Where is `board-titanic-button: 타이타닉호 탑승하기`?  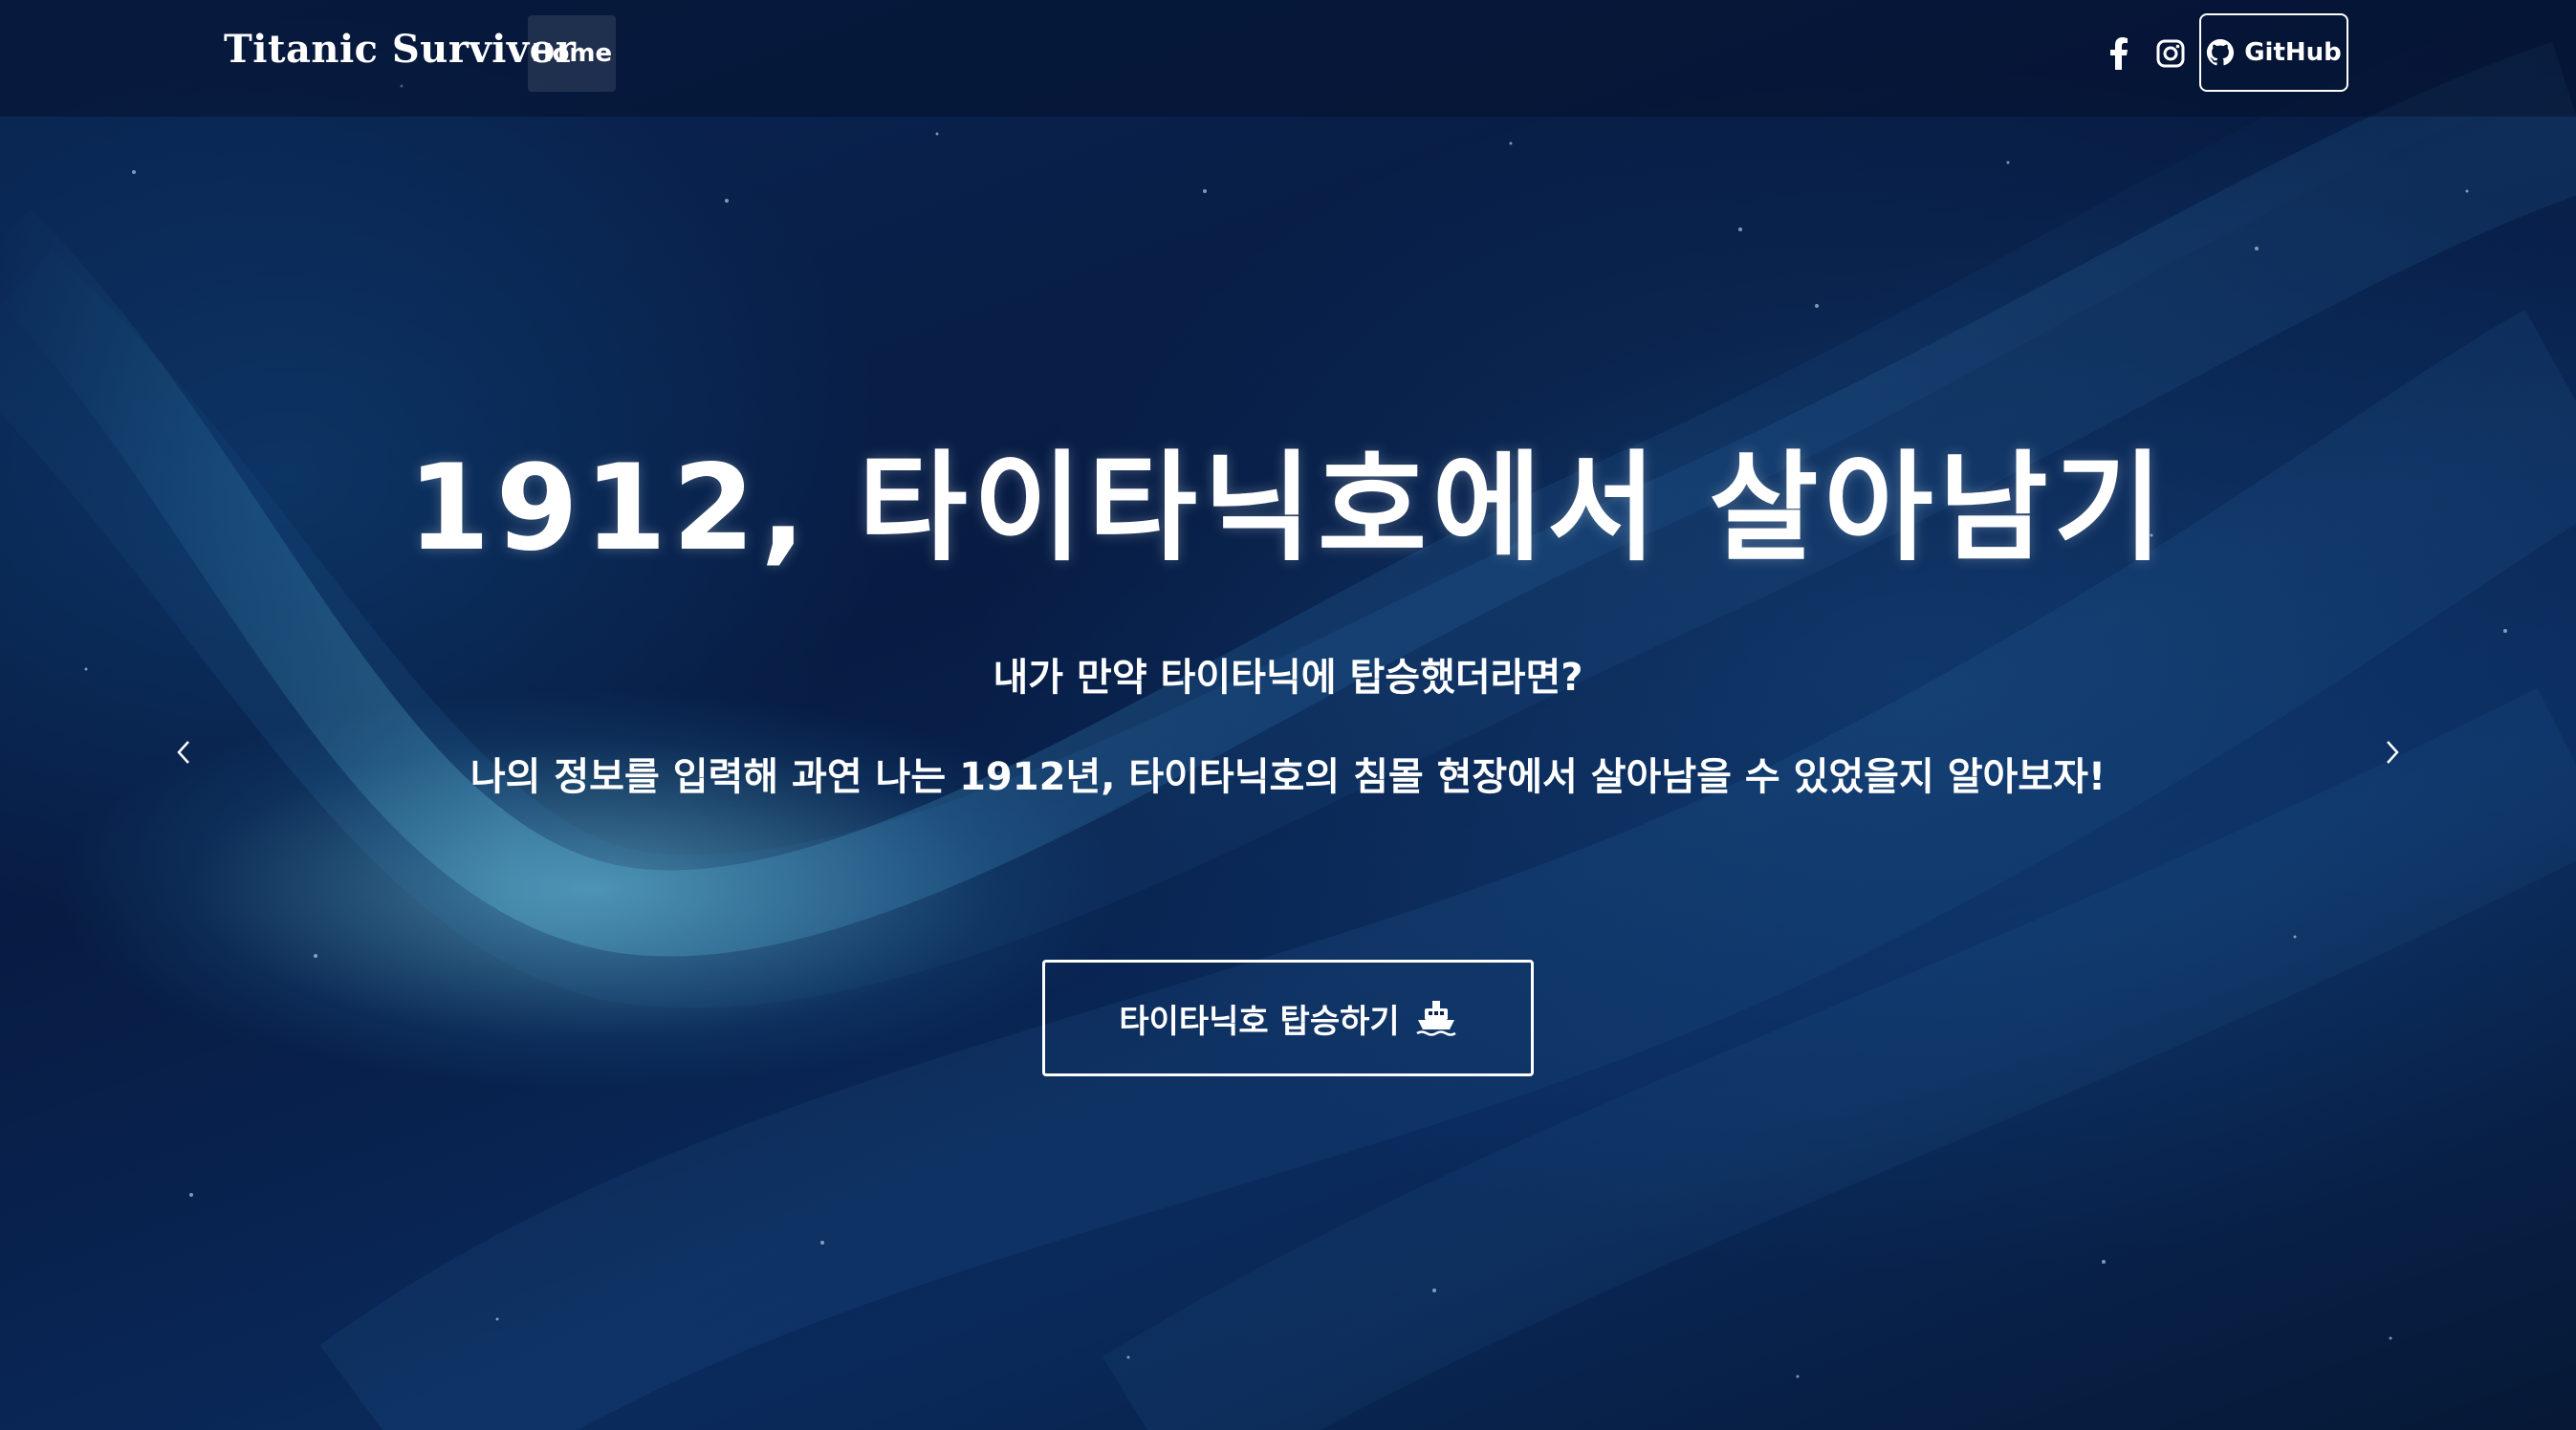 board-titanic-button: 타이타닉호 탑승하기 is located at coordinates (1288, 1018).